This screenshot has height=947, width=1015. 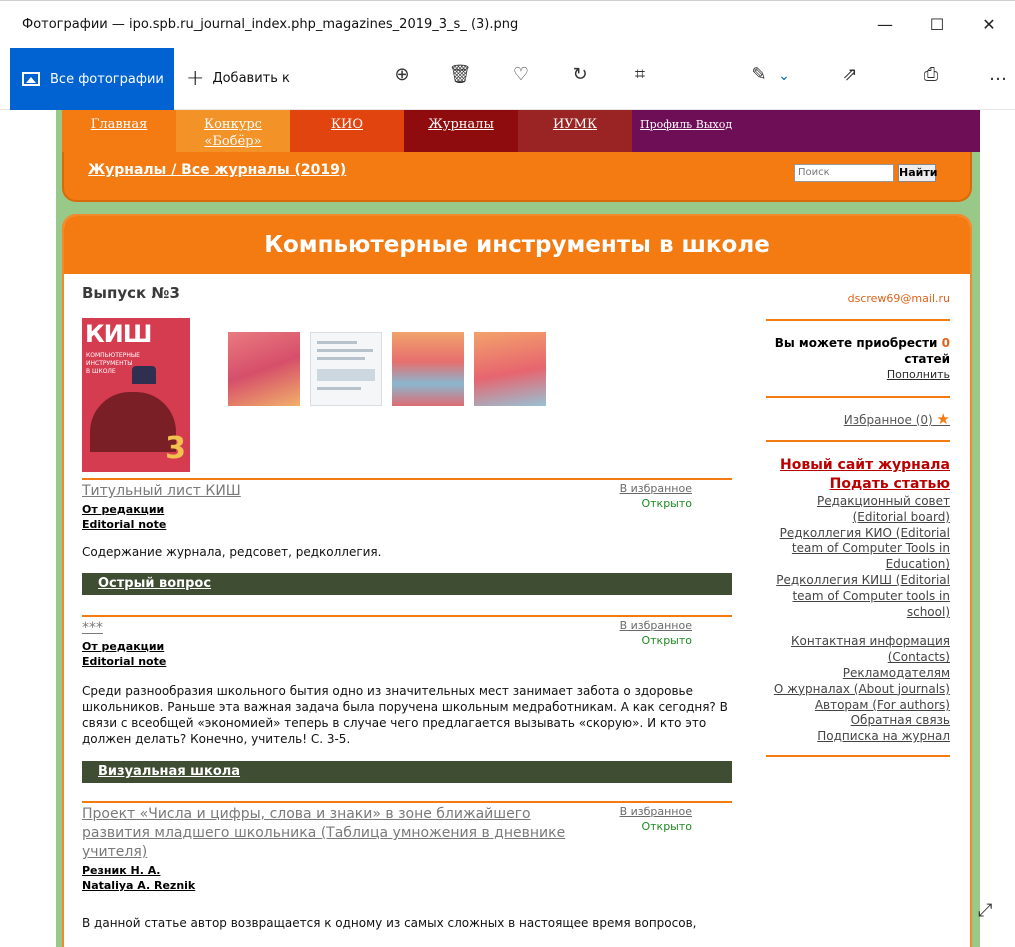 I want to click on author-ru: Резник Н. А., so click(x=121, y=870).